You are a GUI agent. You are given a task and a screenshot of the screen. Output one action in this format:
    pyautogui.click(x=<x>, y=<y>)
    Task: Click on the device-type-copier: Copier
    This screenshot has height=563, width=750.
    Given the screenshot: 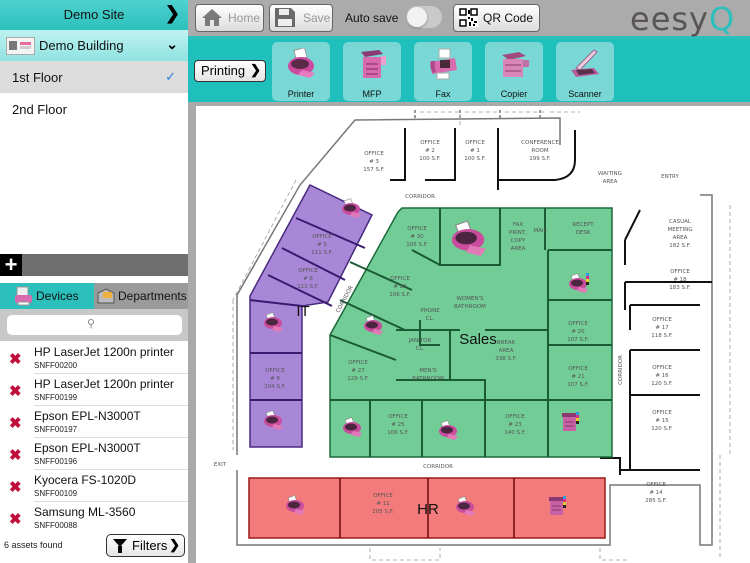 What is the action you would take?
    pyautogui.click(x=514, y=71)
    